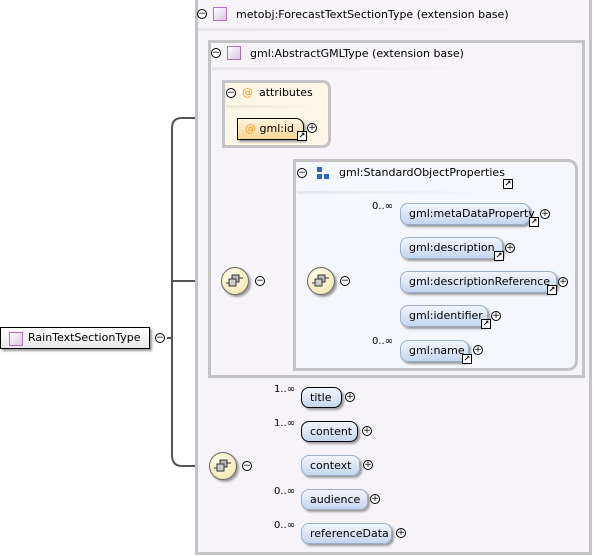 This screenshot has width=594, height=556. I want to click on element-label: context, so click(331, 465).